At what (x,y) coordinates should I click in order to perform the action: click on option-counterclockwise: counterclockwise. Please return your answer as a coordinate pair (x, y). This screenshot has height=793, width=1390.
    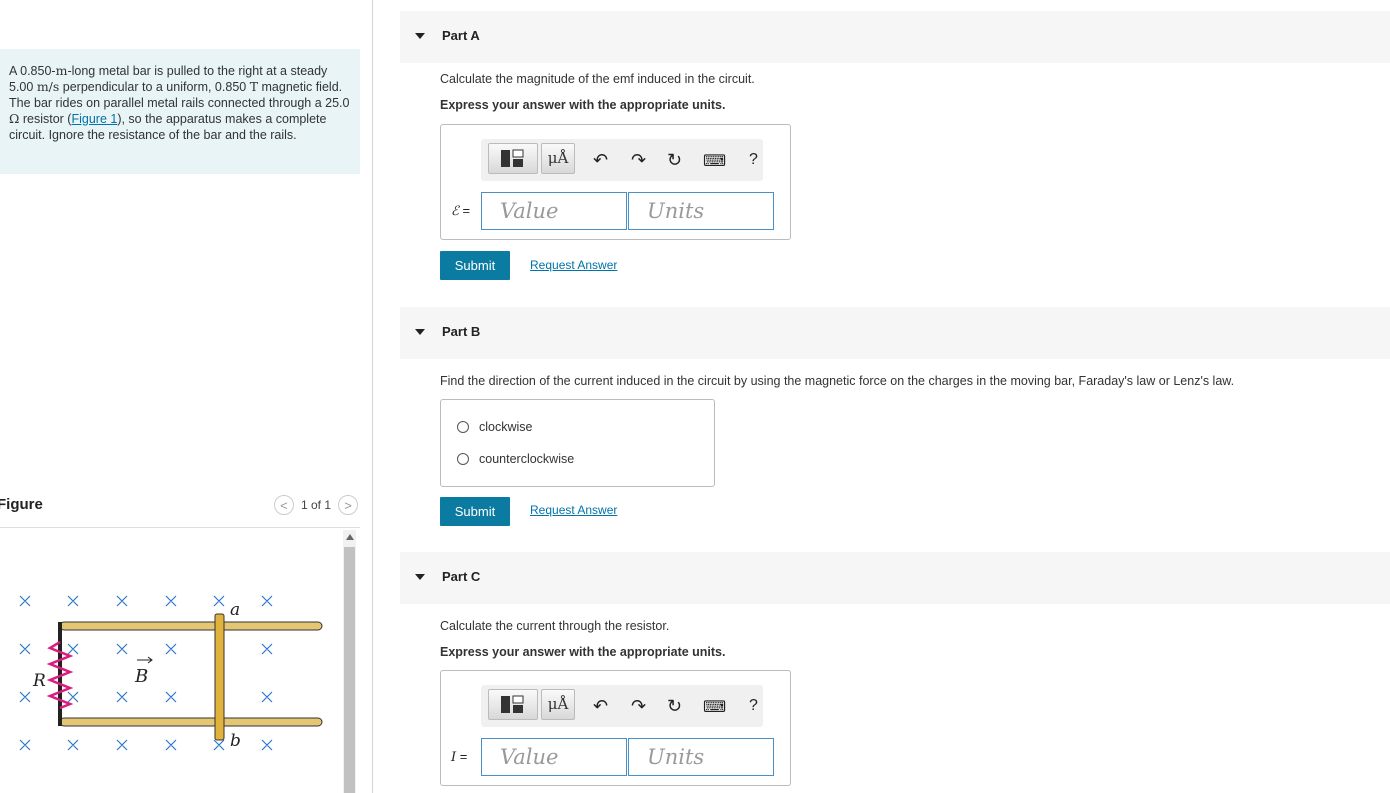
    Looking at the image, I should click on (515, 459).